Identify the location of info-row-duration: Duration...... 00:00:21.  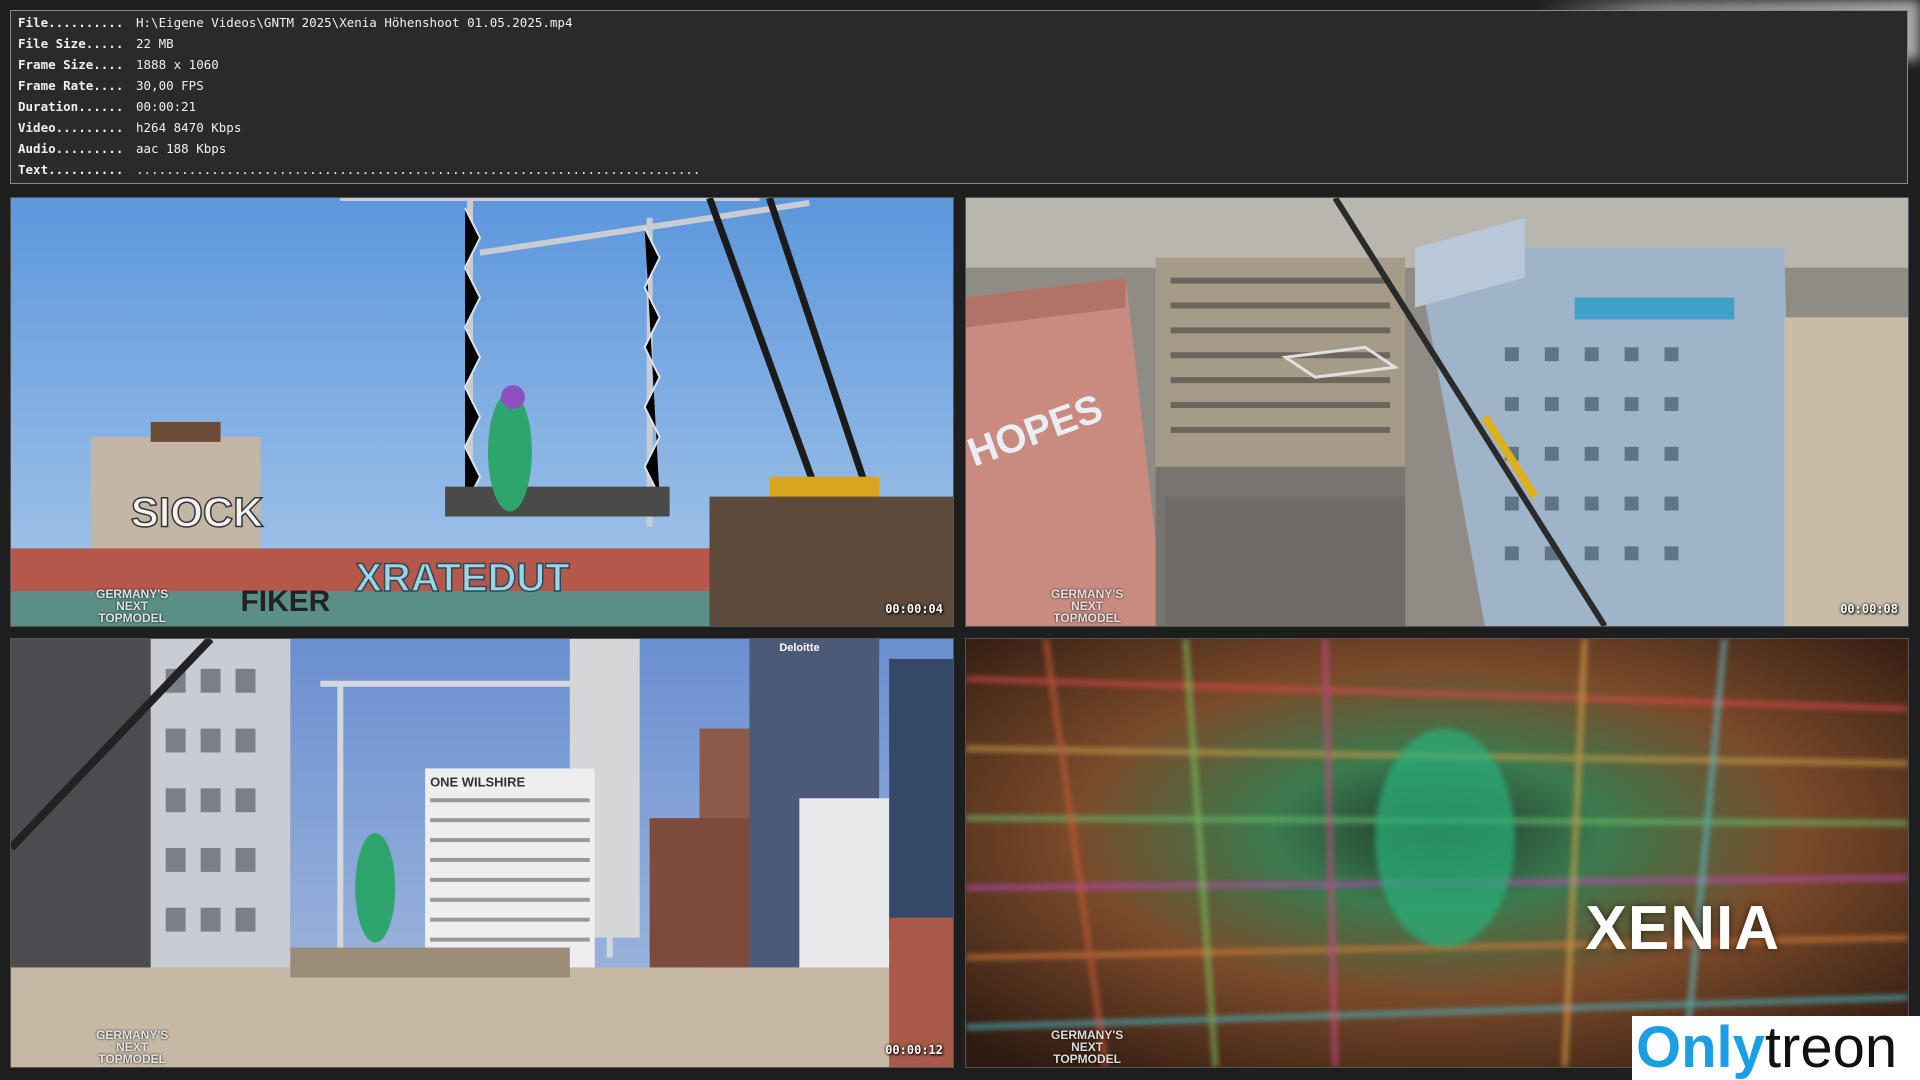
(107, 106).